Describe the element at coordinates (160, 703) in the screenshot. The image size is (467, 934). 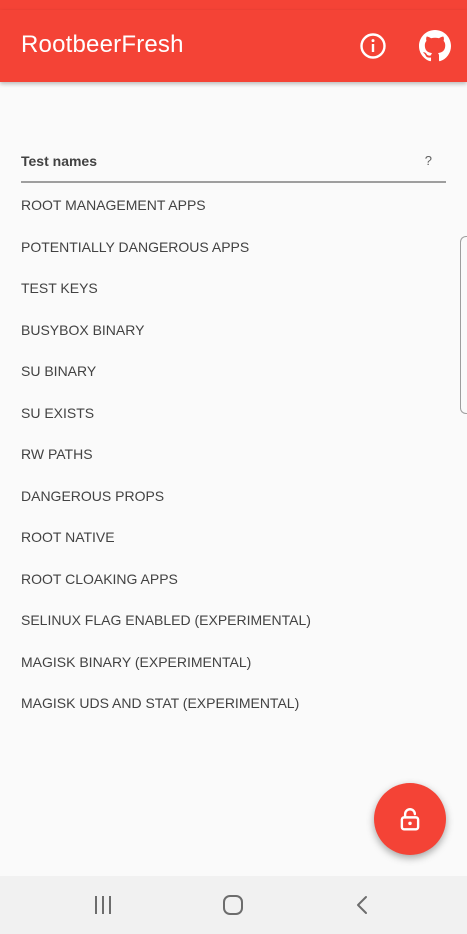
I see `test-item: MAGISK UDS AND STAT (EXPERIMENTAL)` at that location.